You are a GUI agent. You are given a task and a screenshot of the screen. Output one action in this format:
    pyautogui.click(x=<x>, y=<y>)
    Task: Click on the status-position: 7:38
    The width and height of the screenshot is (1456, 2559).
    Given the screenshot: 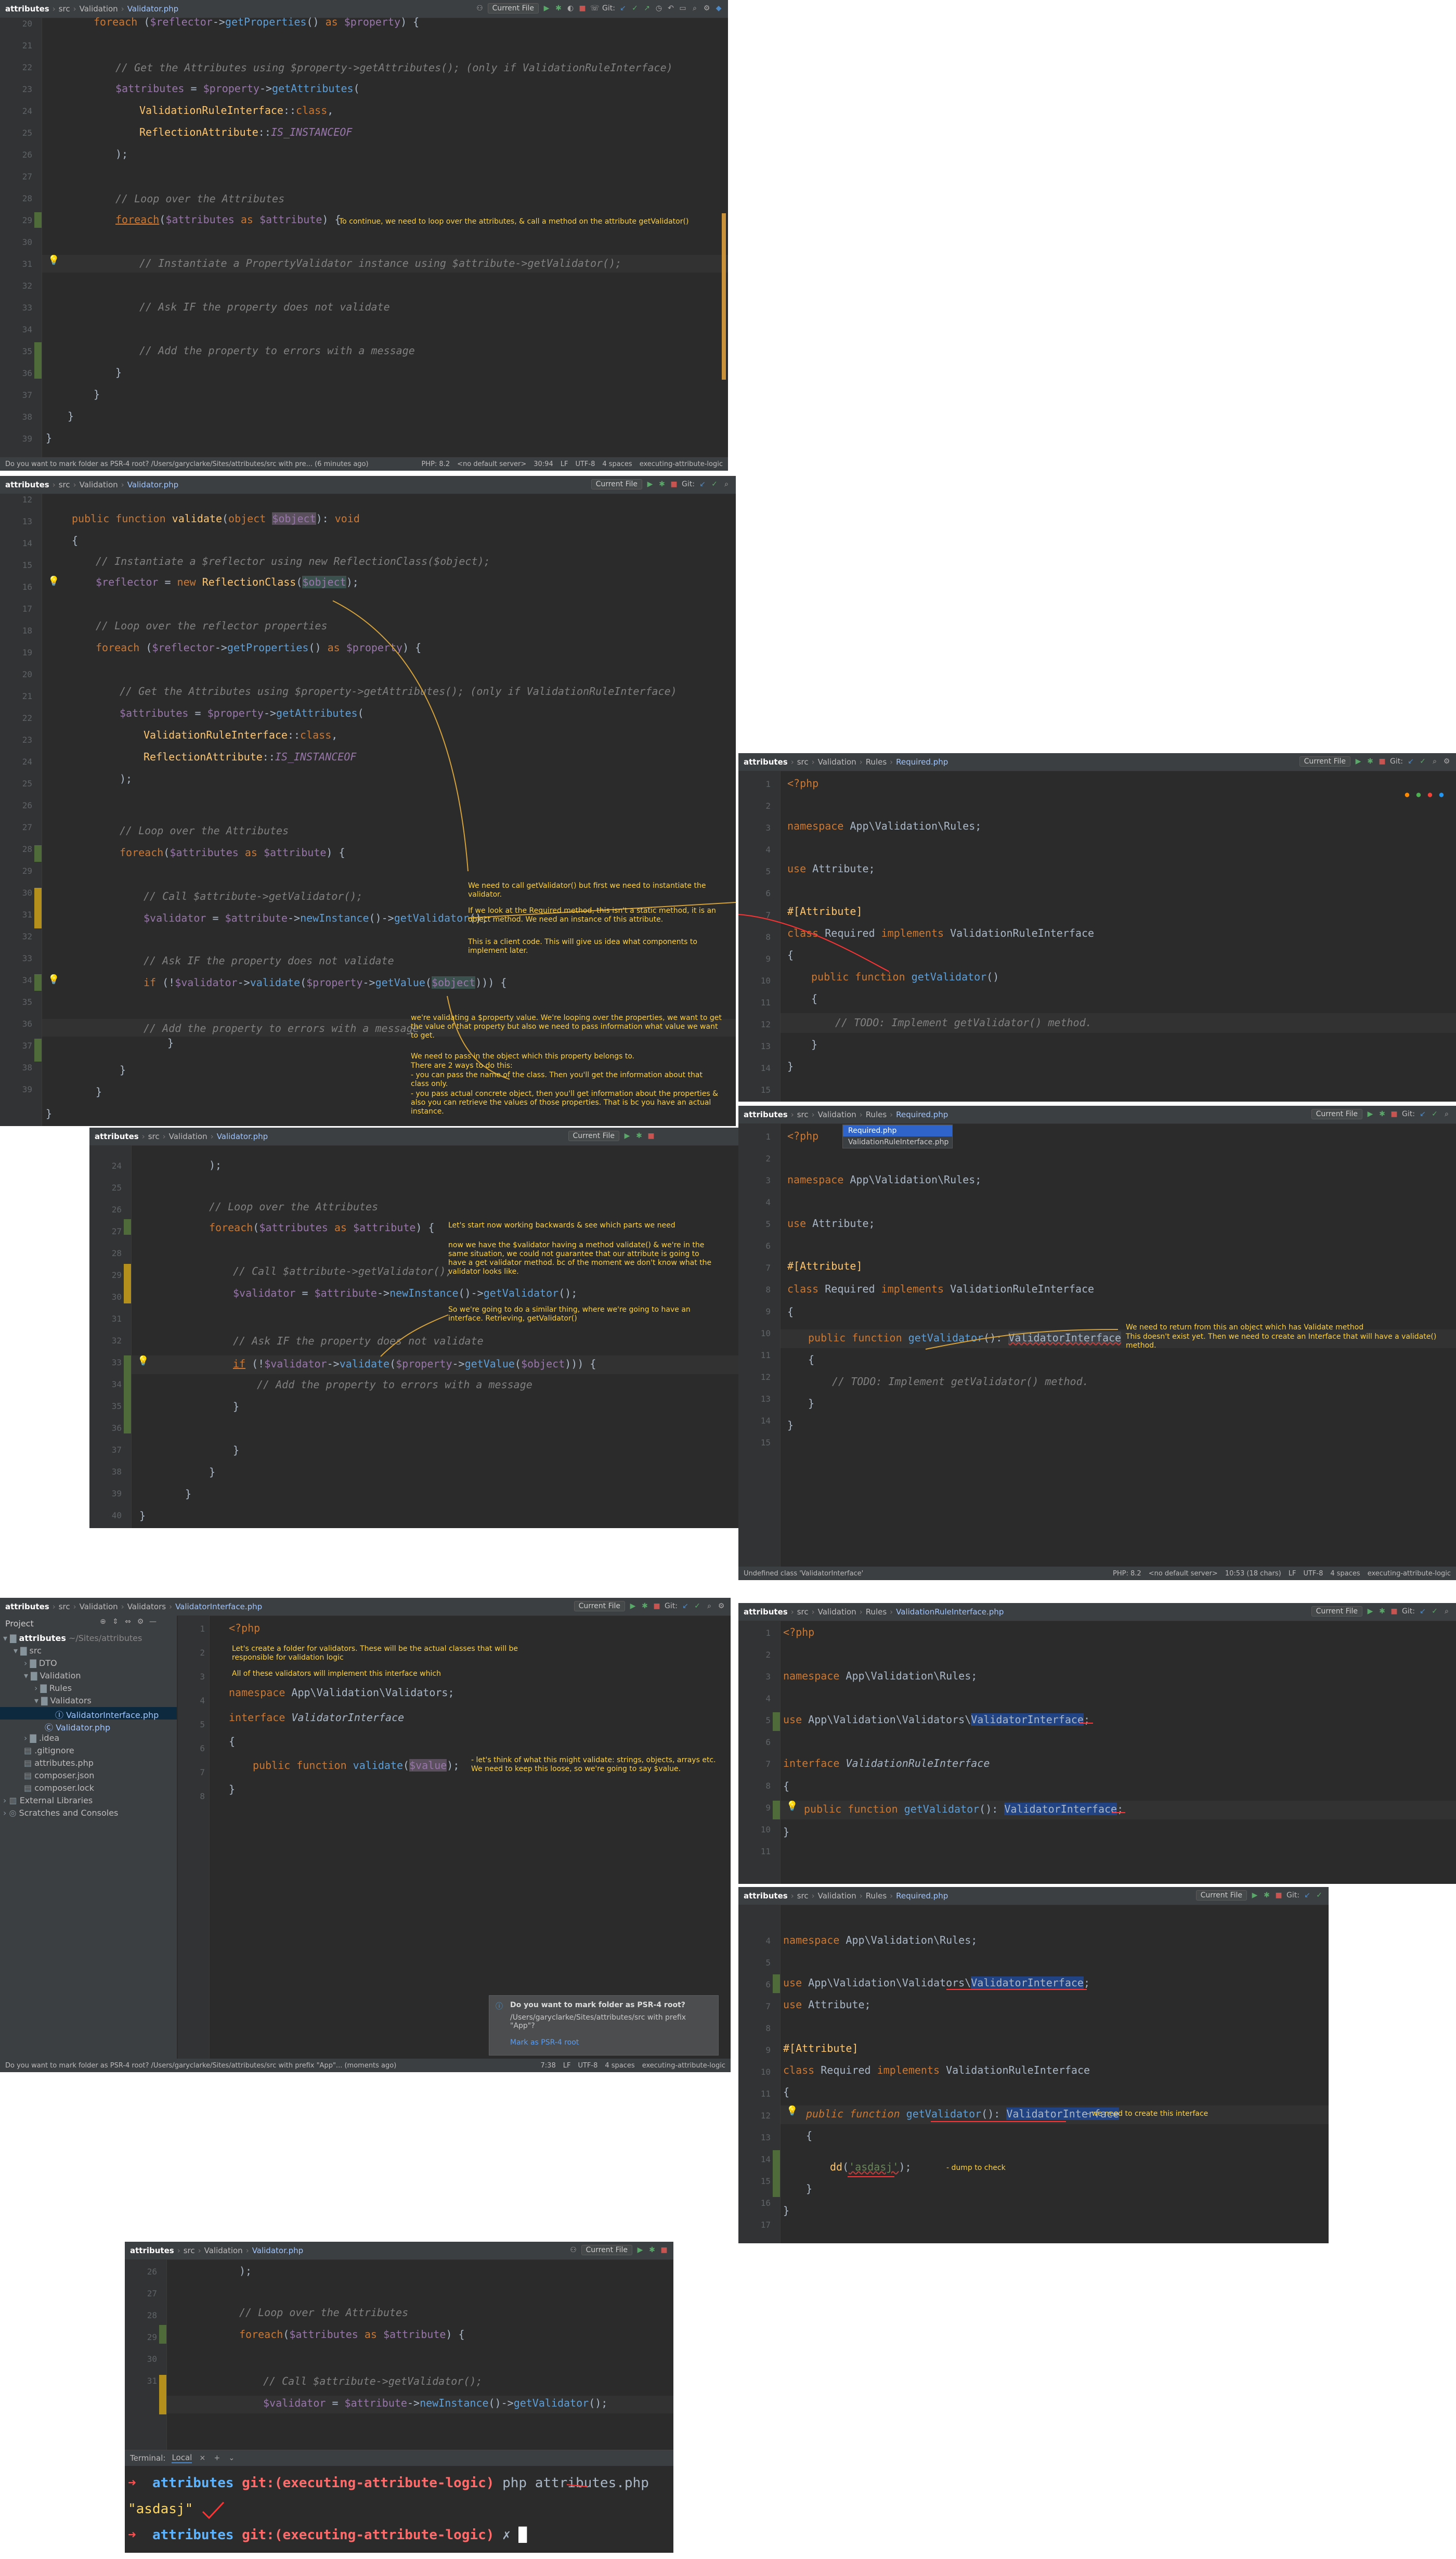 What is the action you would take?
    pyautogui.click(x=548, y=2066)
    